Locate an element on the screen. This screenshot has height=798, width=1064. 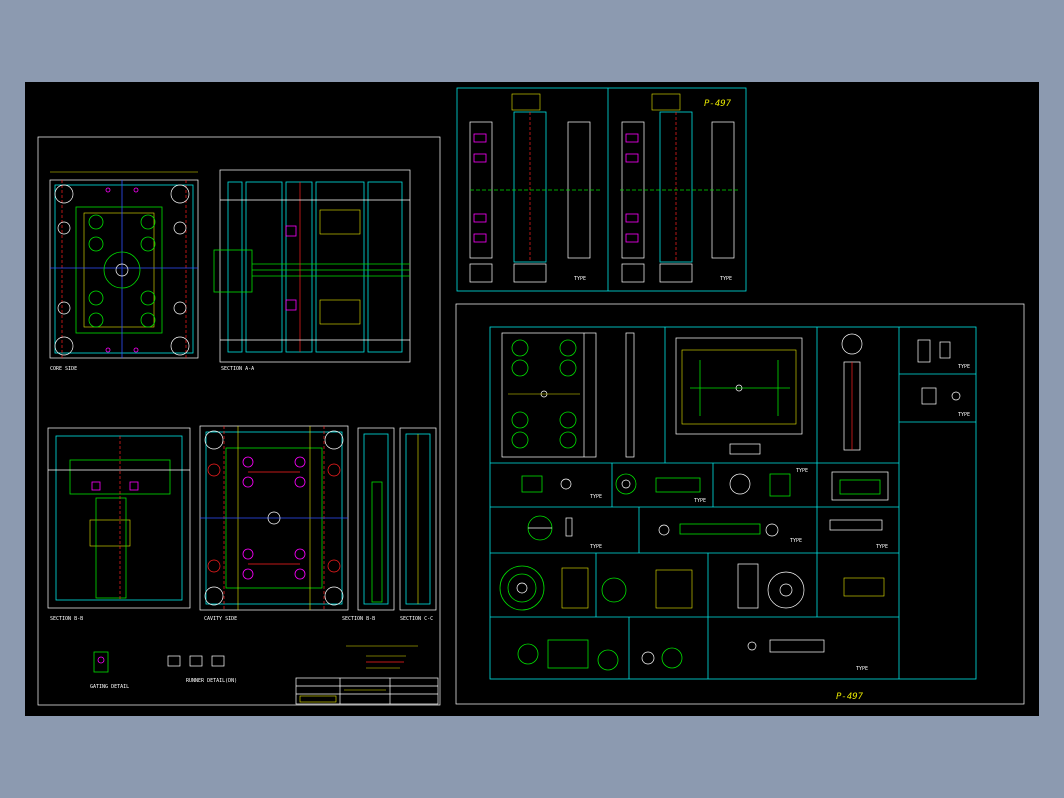
label-type-upper-1: TYPE is located at coordinates (580, 279).